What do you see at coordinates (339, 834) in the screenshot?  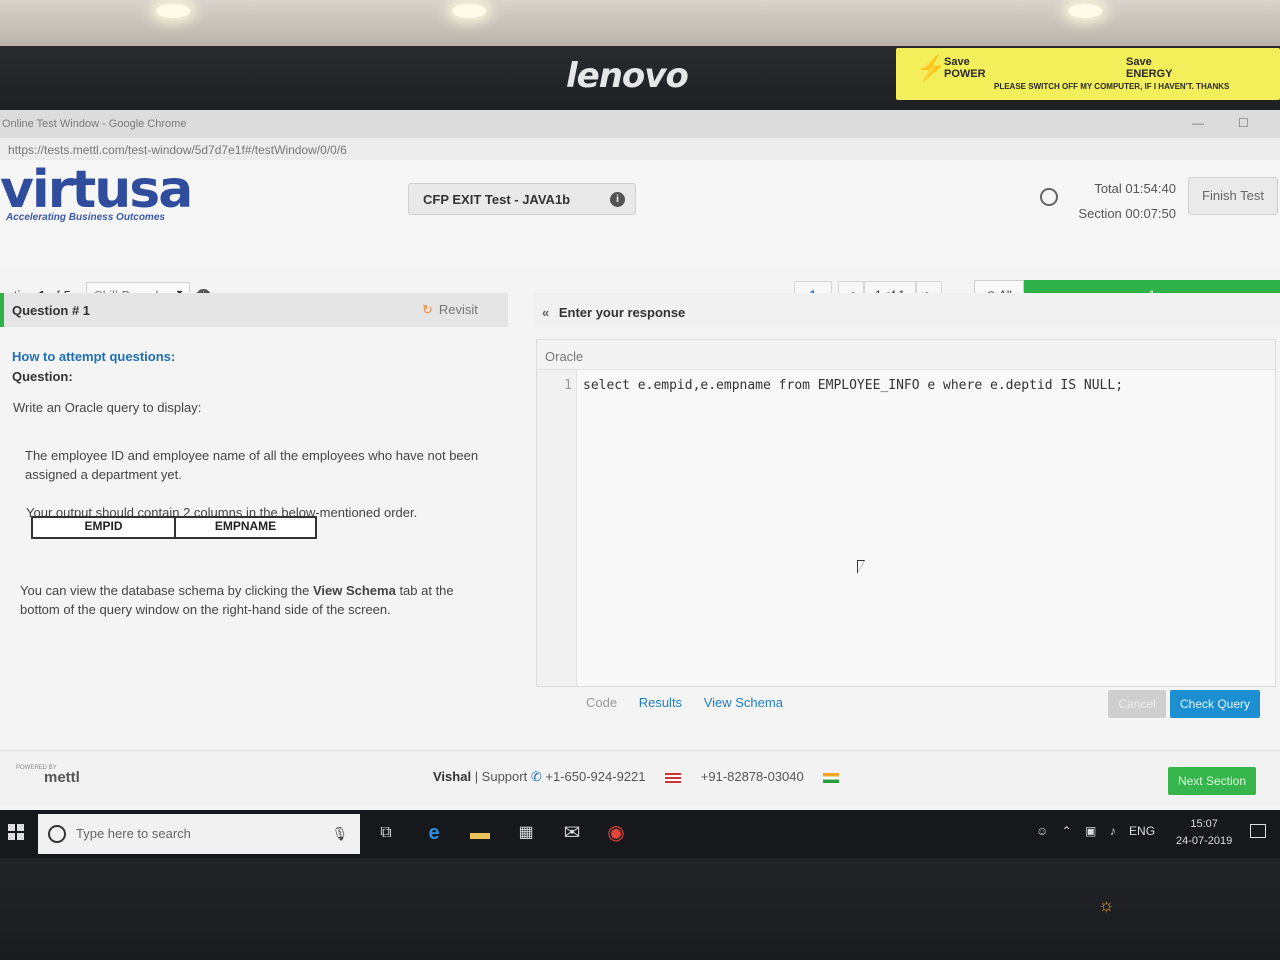 I see `microphone-icon: 🎙` at bounding box center [339, 834].